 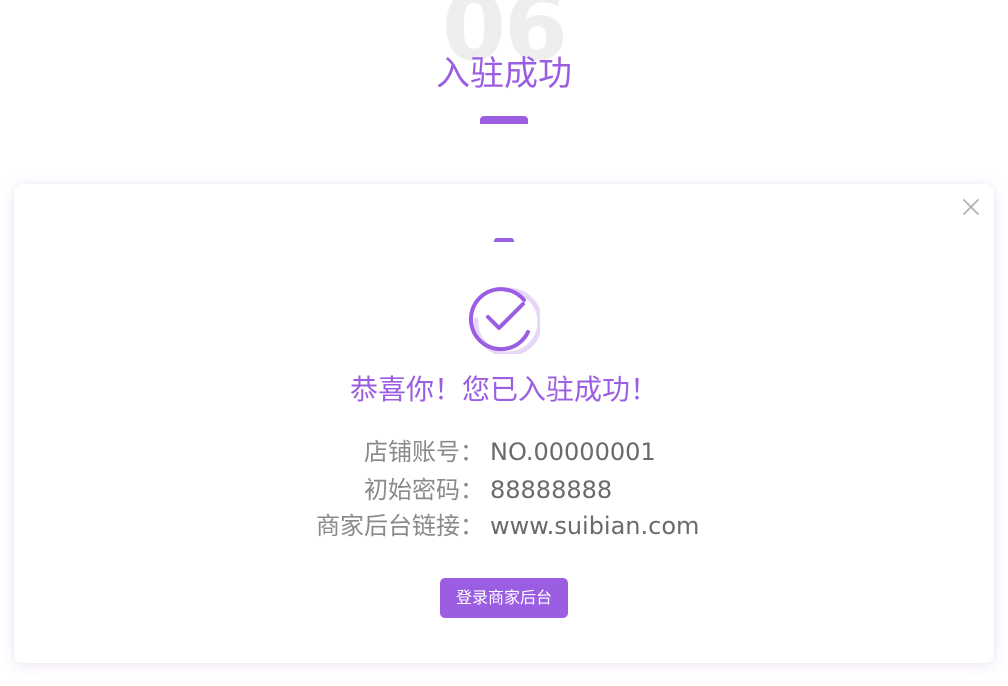 I want to click on success-message: 恭喜你！您已入驻成功！, so click(x=503, y=389).